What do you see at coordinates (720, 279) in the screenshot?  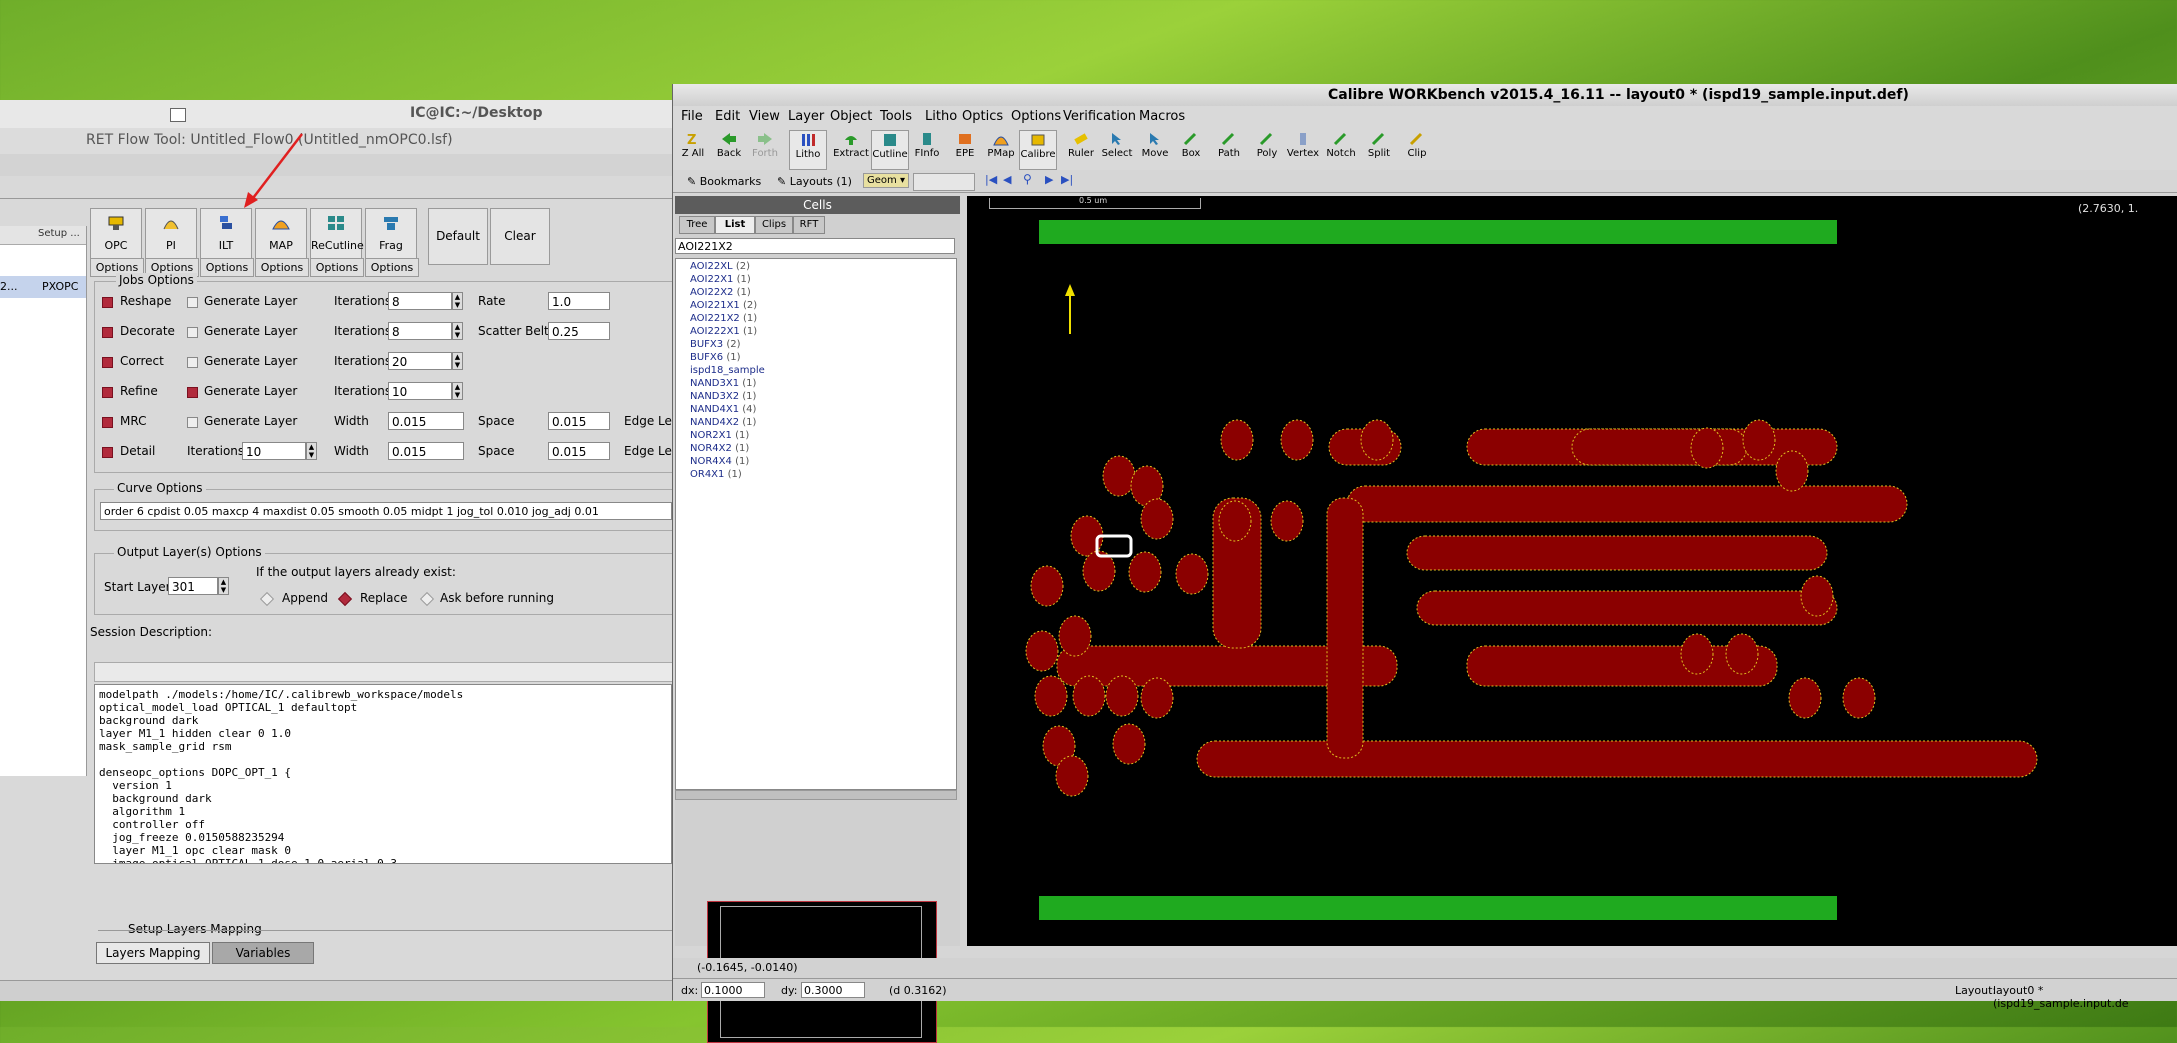 I see `cell-list-item: AOI22X1 (1)` at bounding box center [720, 279].